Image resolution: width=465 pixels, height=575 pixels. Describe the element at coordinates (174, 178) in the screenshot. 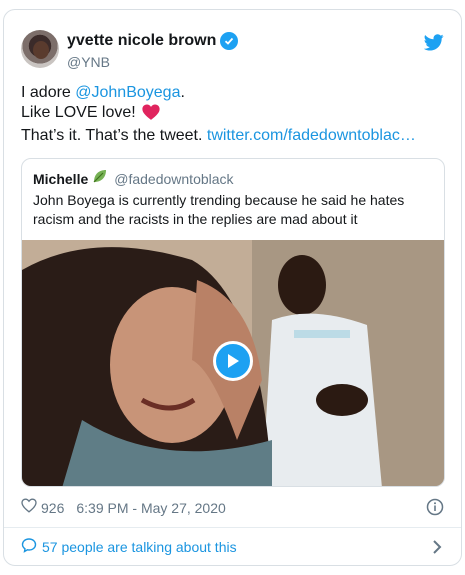

I see `quoted-author-handle: @fadedowntoblack` at that location.